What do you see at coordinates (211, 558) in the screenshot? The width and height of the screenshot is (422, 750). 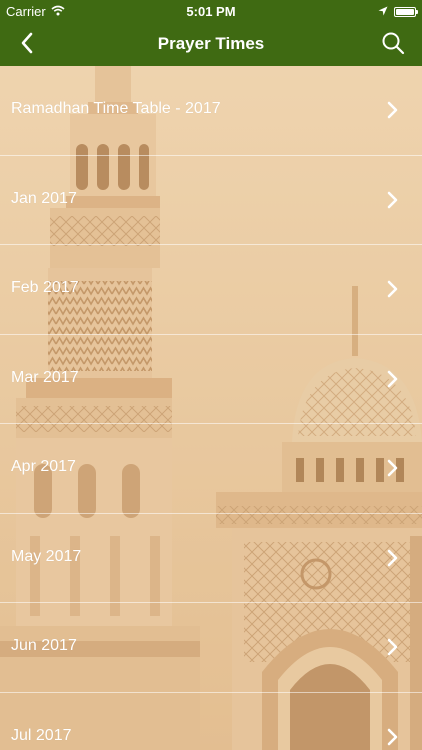 I see `list-item-may-2017: May 2017` at bounding box center [211, 558].